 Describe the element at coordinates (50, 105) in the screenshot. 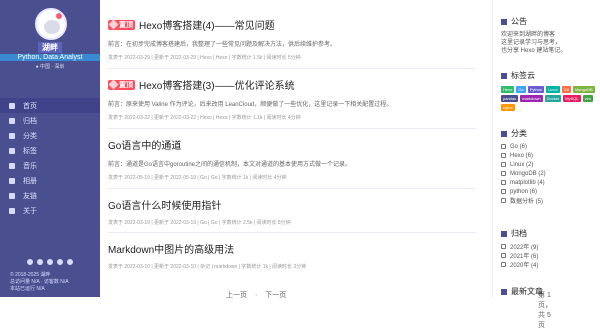

I see `nav-item-home: 首页` at that location.